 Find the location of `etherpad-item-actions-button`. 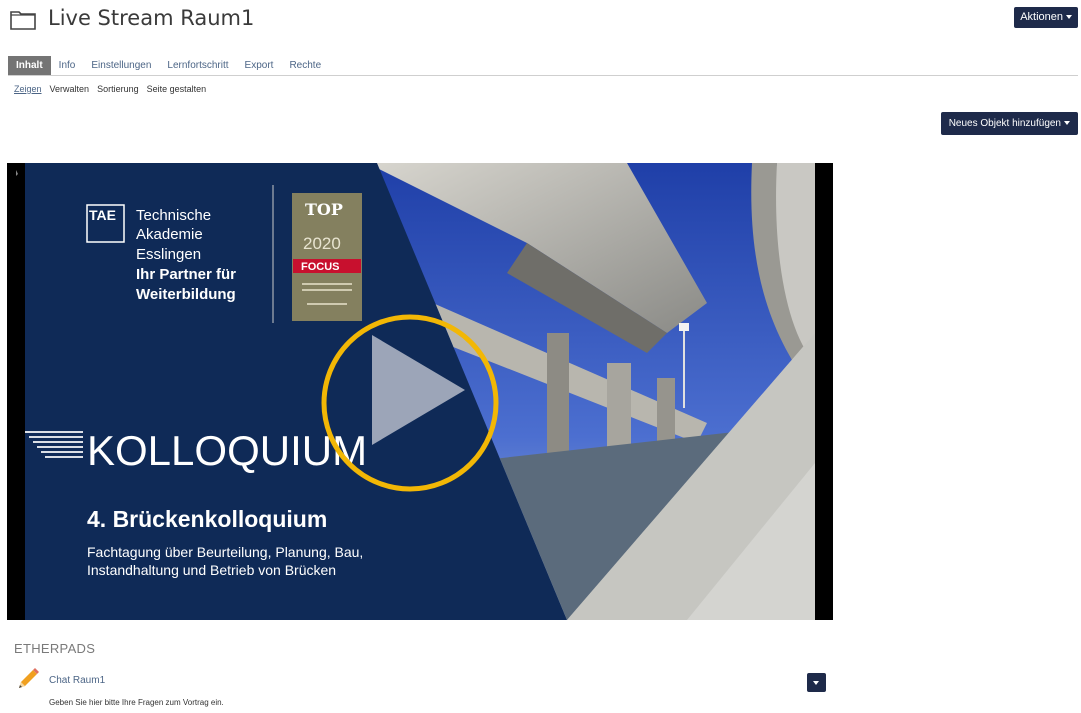

etherpad-item-actions-button is located at coordinates (816, 682).